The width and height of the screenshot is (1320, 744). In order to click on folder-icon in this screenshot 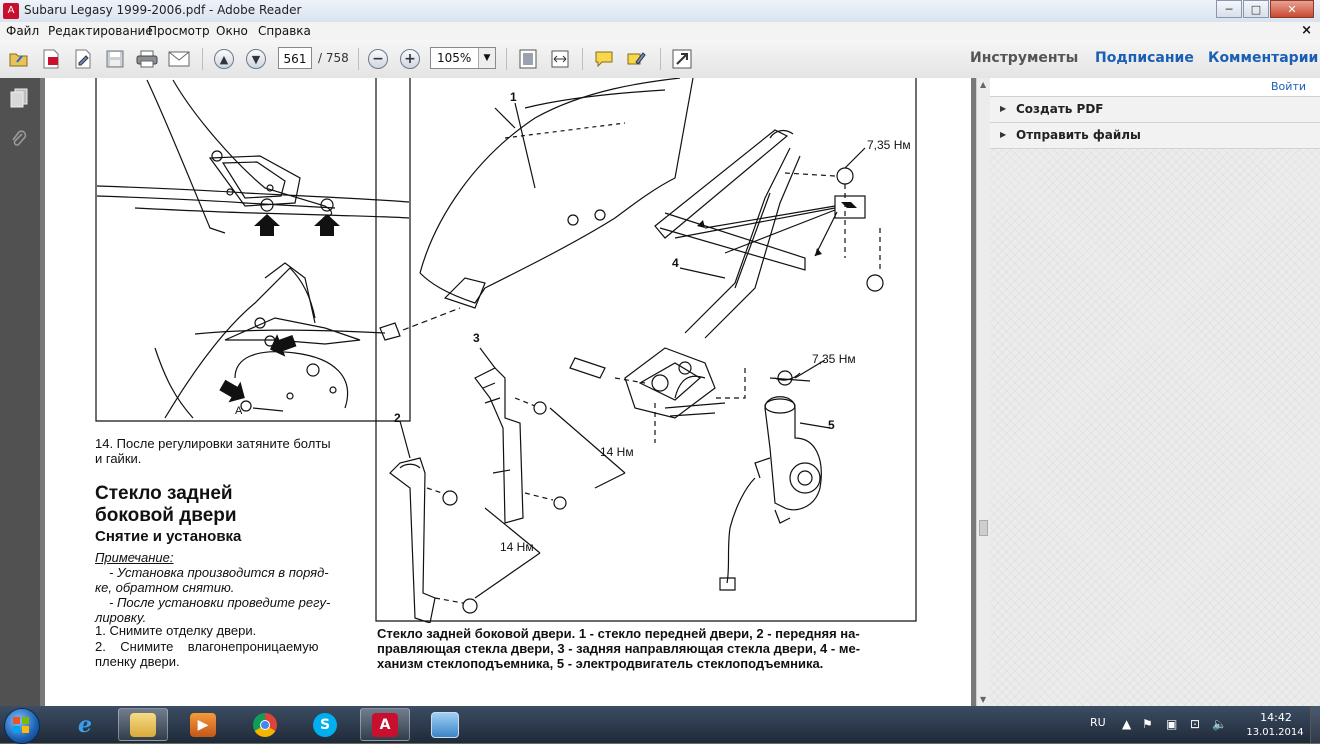, I will do `click(143, 724)`.